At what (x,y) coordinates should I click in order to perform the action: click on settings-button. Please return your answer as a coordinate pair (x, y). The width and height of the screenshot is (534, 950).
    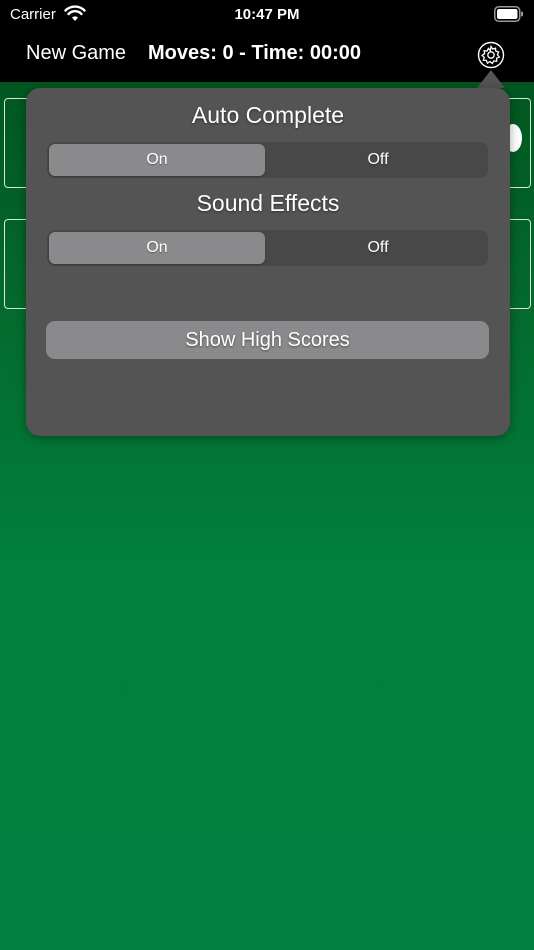
    Looking at the image, I should click on (491, 55).